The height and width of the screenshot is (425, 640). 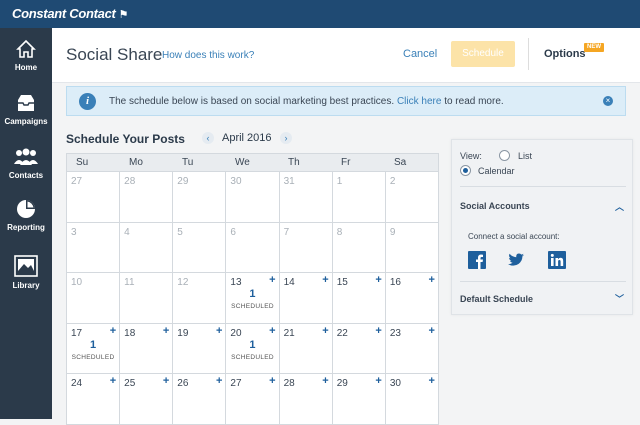 I want to click on sidebar-item-label: Contacts, so click(x=26, y=175).